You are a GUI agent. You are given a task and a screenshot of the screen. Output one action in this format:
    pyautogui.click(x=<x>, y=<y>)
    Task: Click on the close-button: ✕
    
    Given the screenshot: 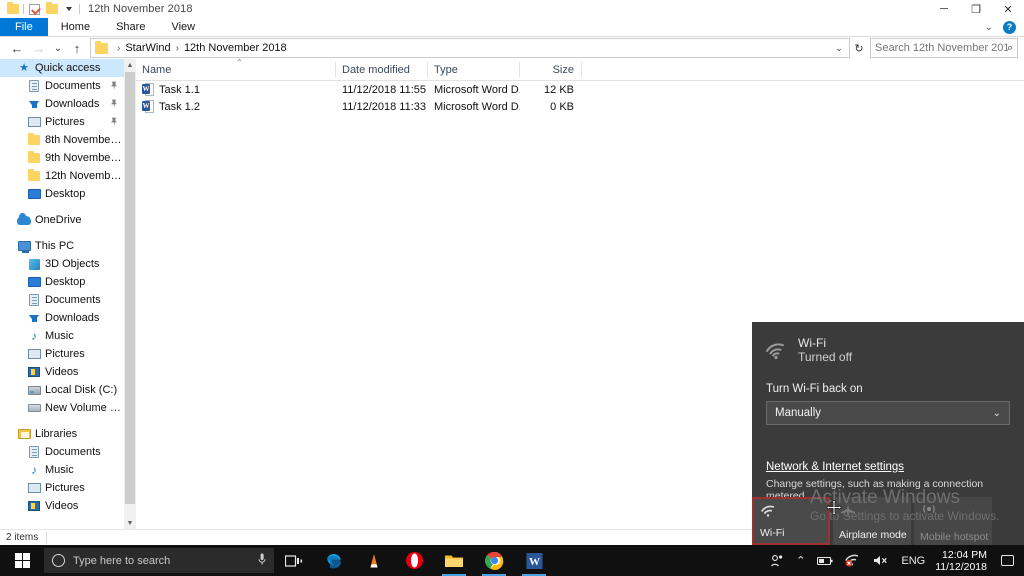 What is the action you would take?
    pyautogui.click(x=1008, y=9)
    